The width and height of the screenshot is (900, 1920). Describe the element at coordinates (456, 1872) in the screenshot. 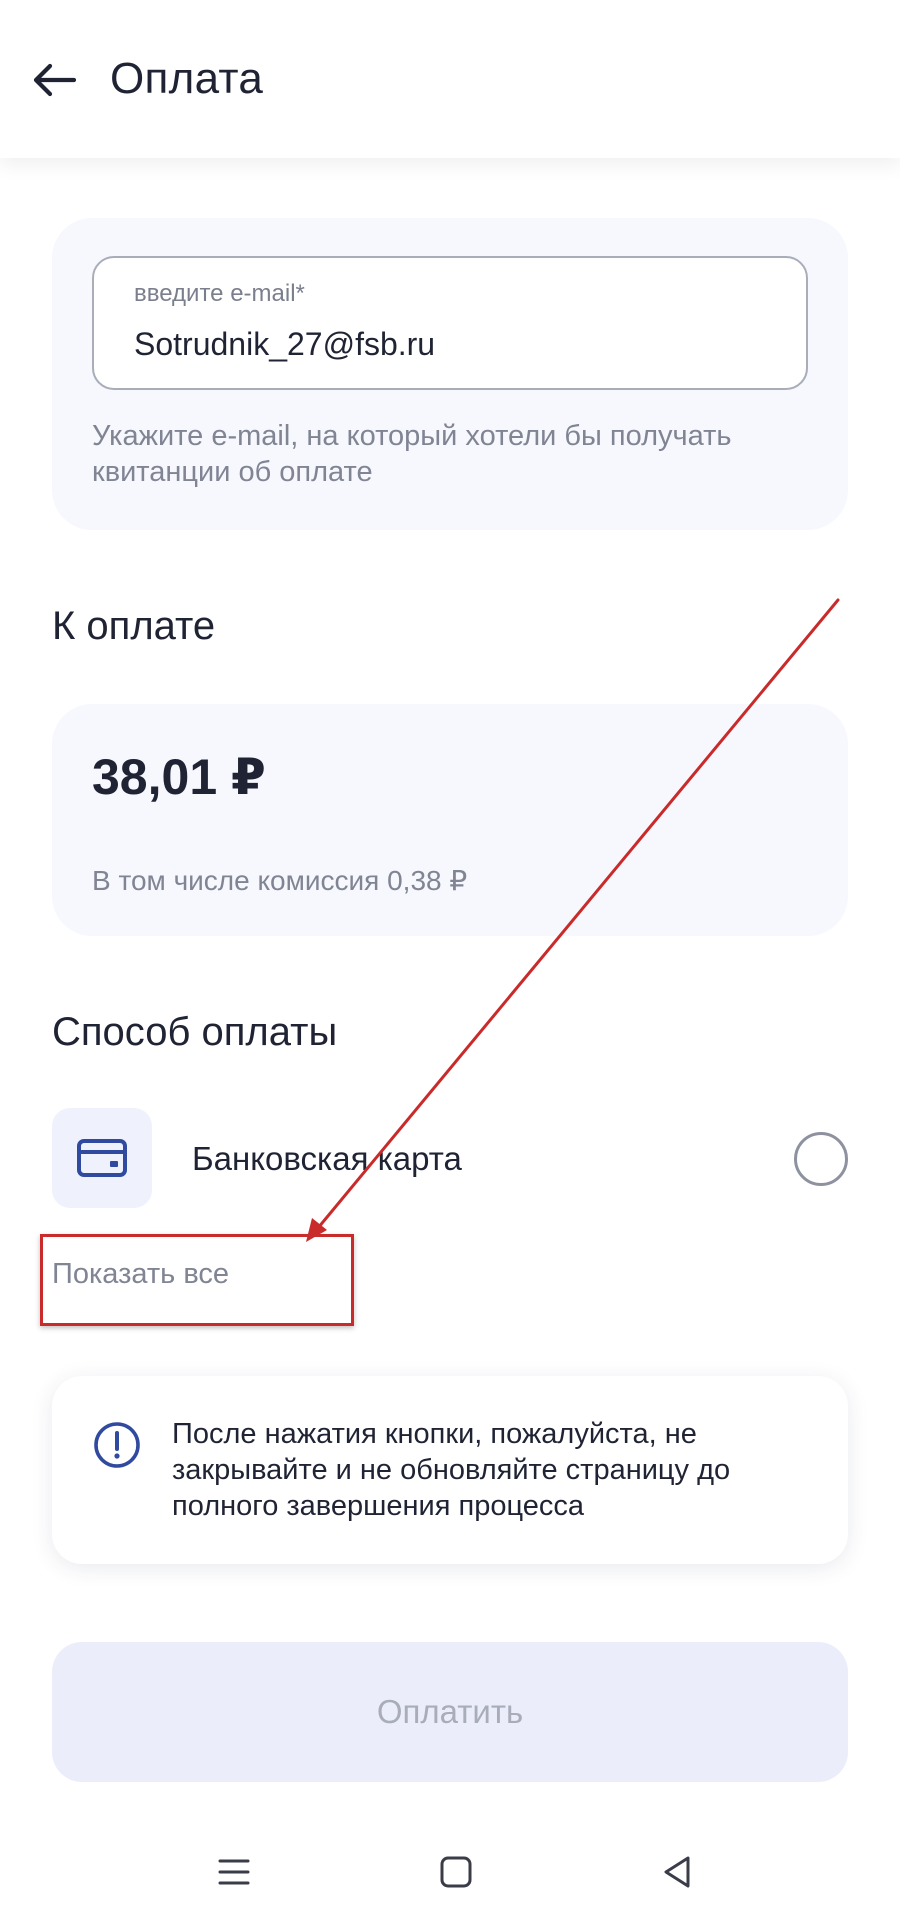

I see `home-square-icon` at that location.